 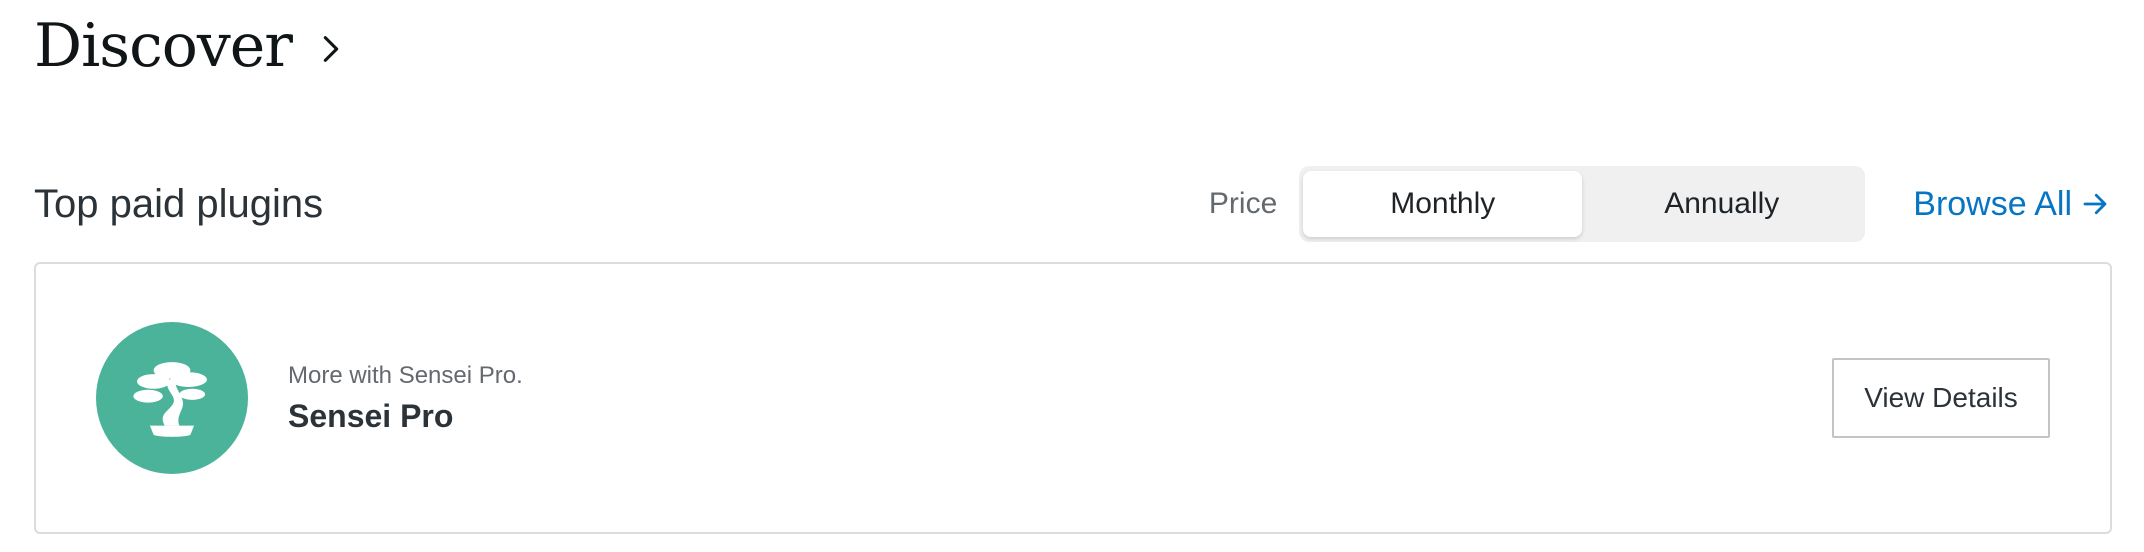 I want to click on arrow-right-icon, so click(x=2095, y=204).